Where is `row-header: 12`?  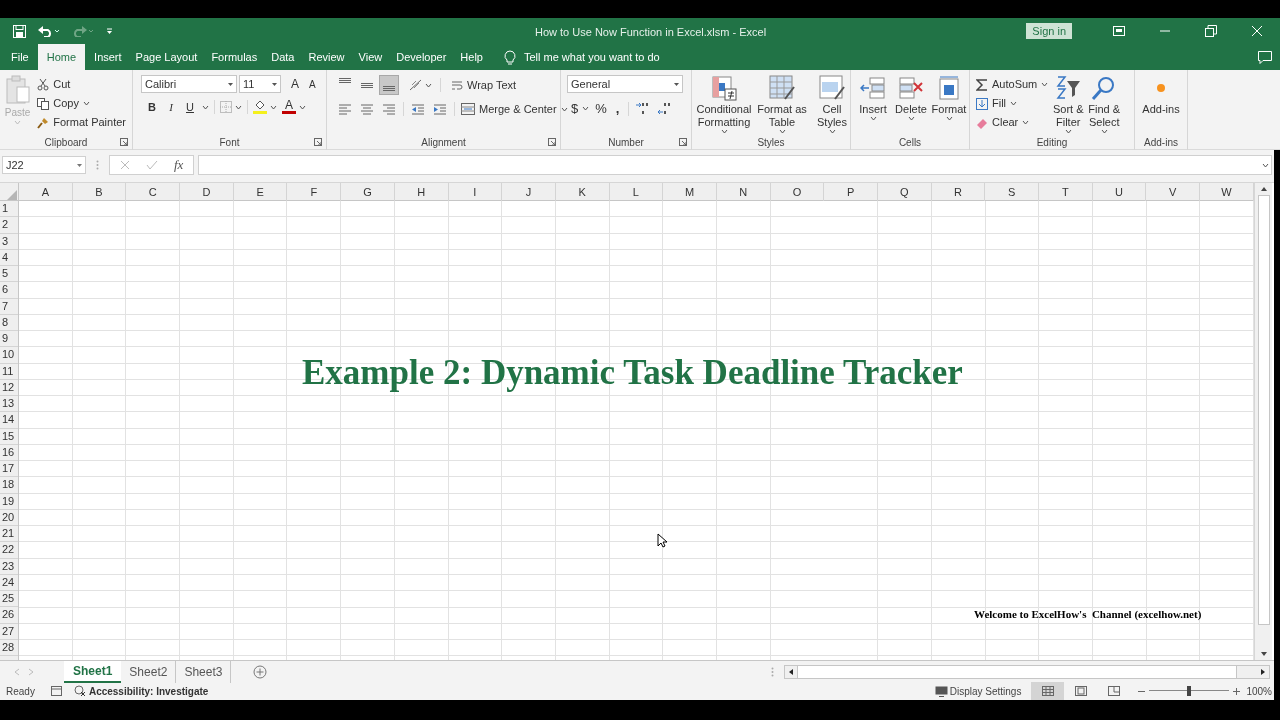 row-header: 12 is located at coordinates (9, 387).